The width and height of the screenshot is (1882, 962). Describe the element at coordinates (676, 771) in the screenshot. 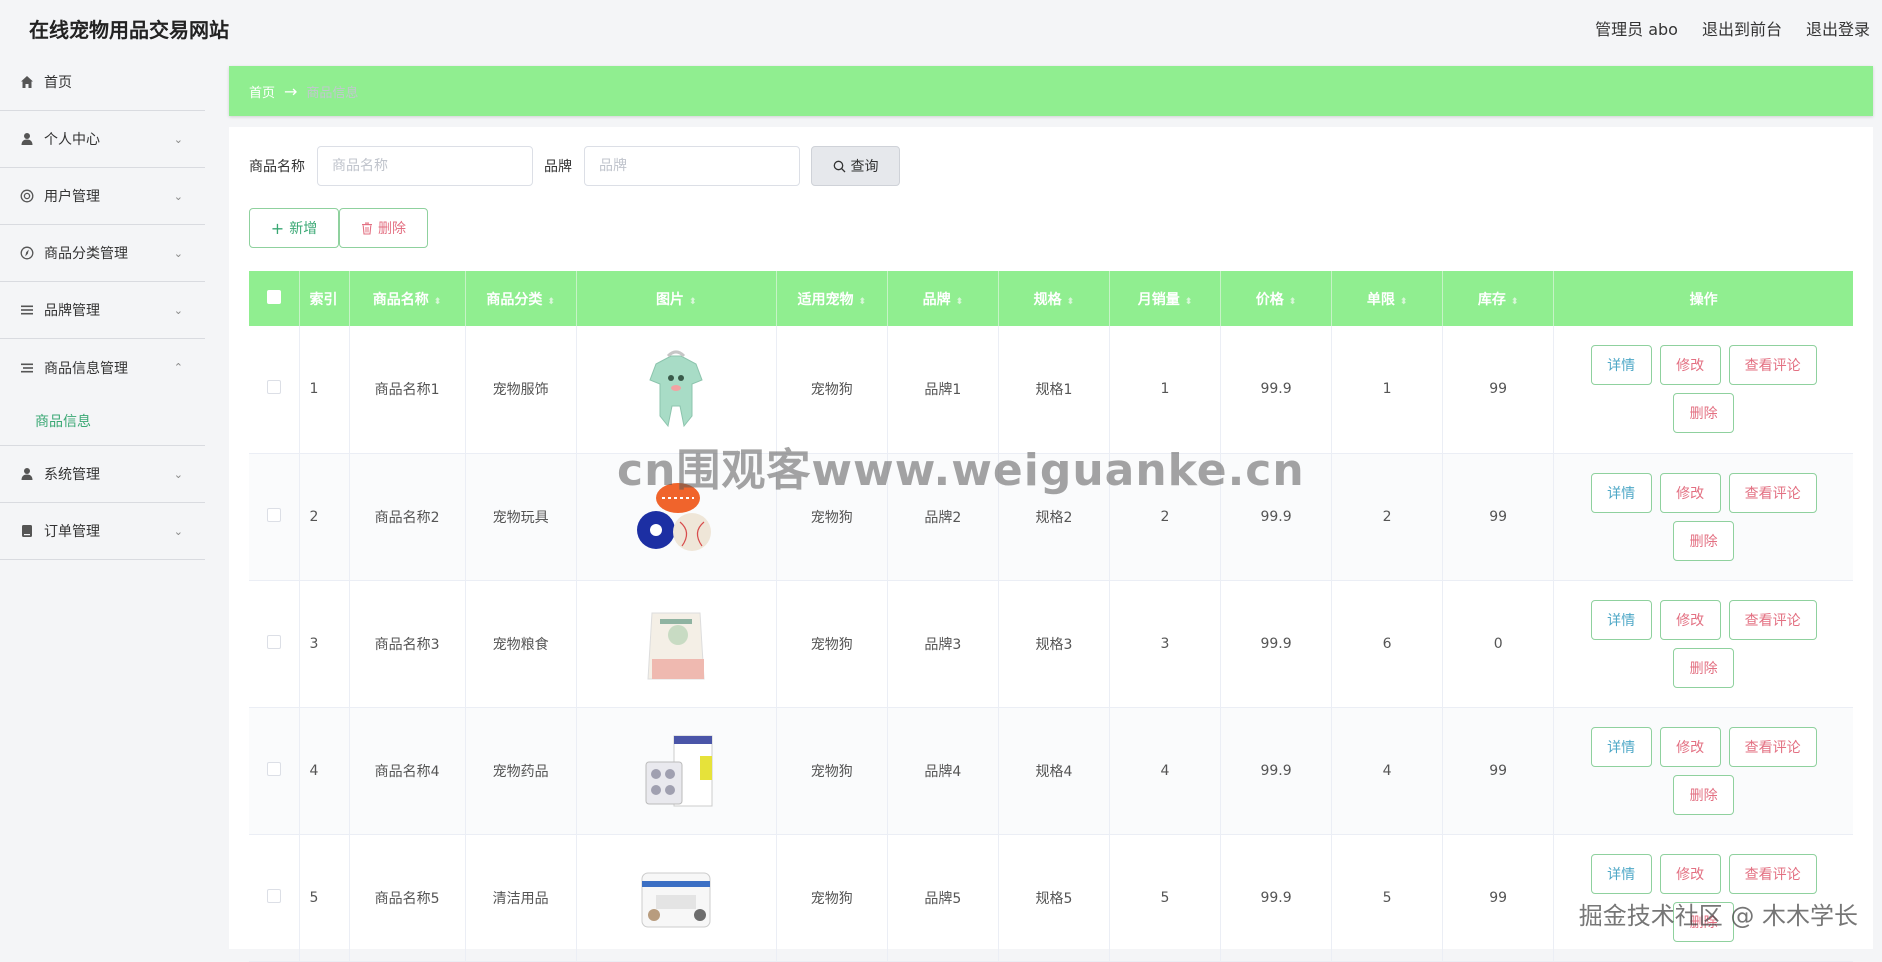

I see `pet-medicine-image` at that location.